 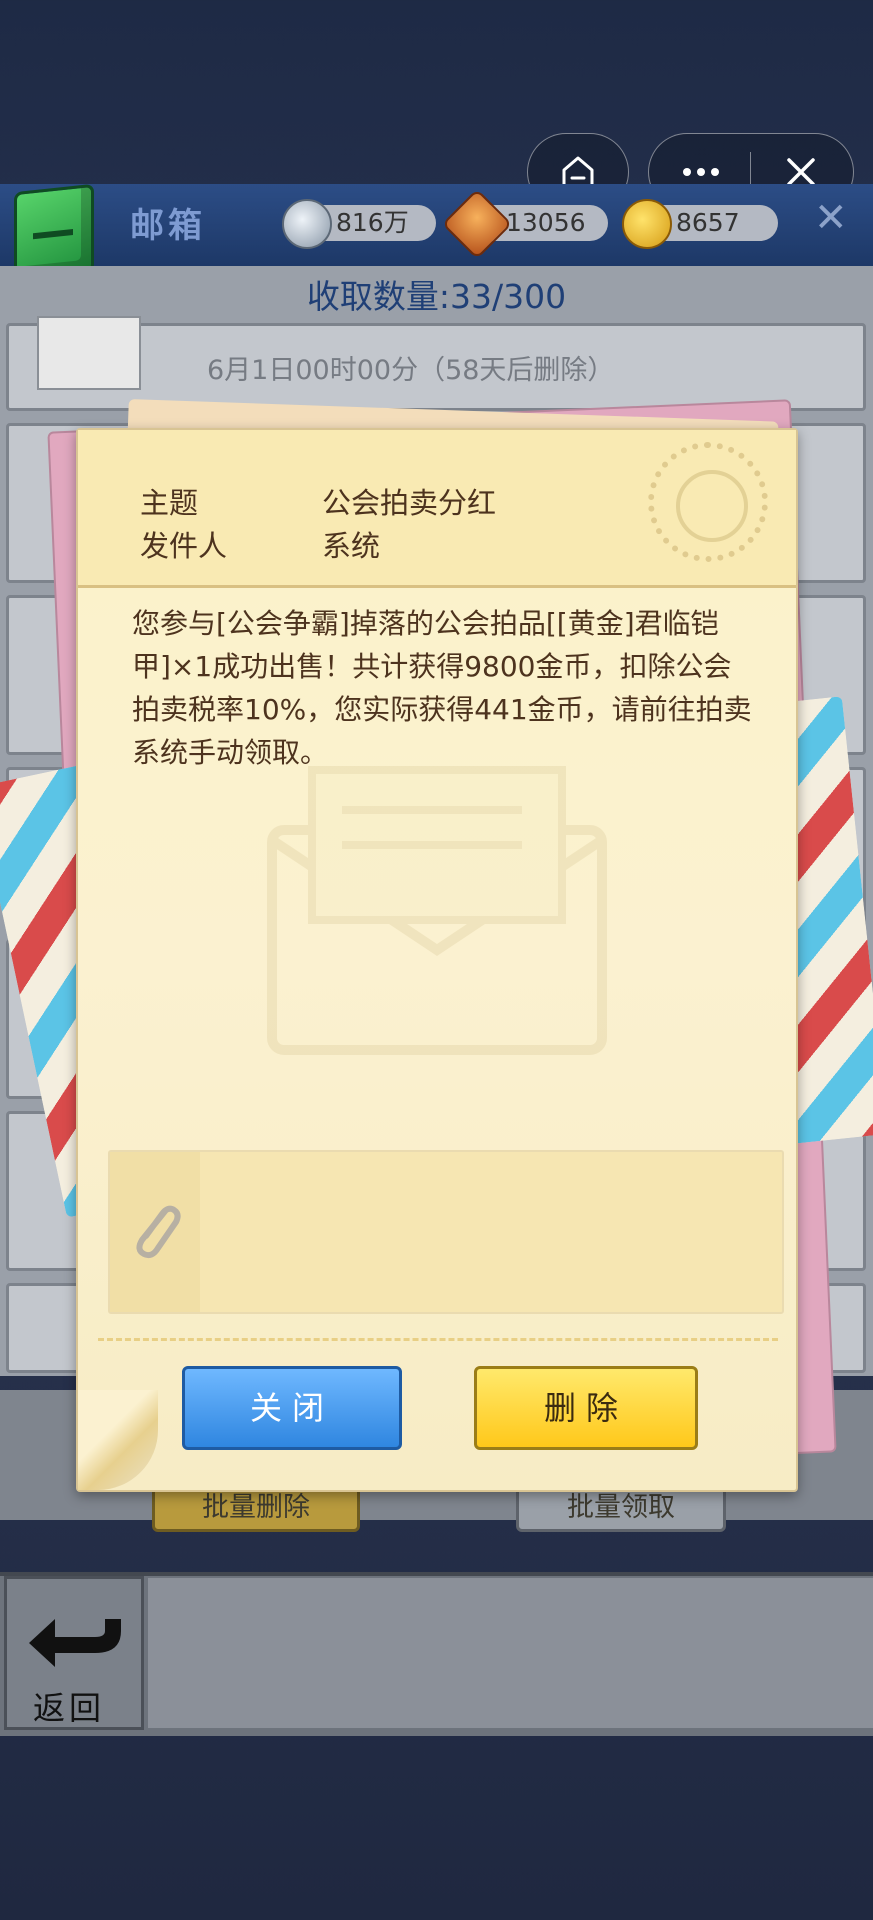 I want to click on gold-value: 8657, so click(x=708, y=222).